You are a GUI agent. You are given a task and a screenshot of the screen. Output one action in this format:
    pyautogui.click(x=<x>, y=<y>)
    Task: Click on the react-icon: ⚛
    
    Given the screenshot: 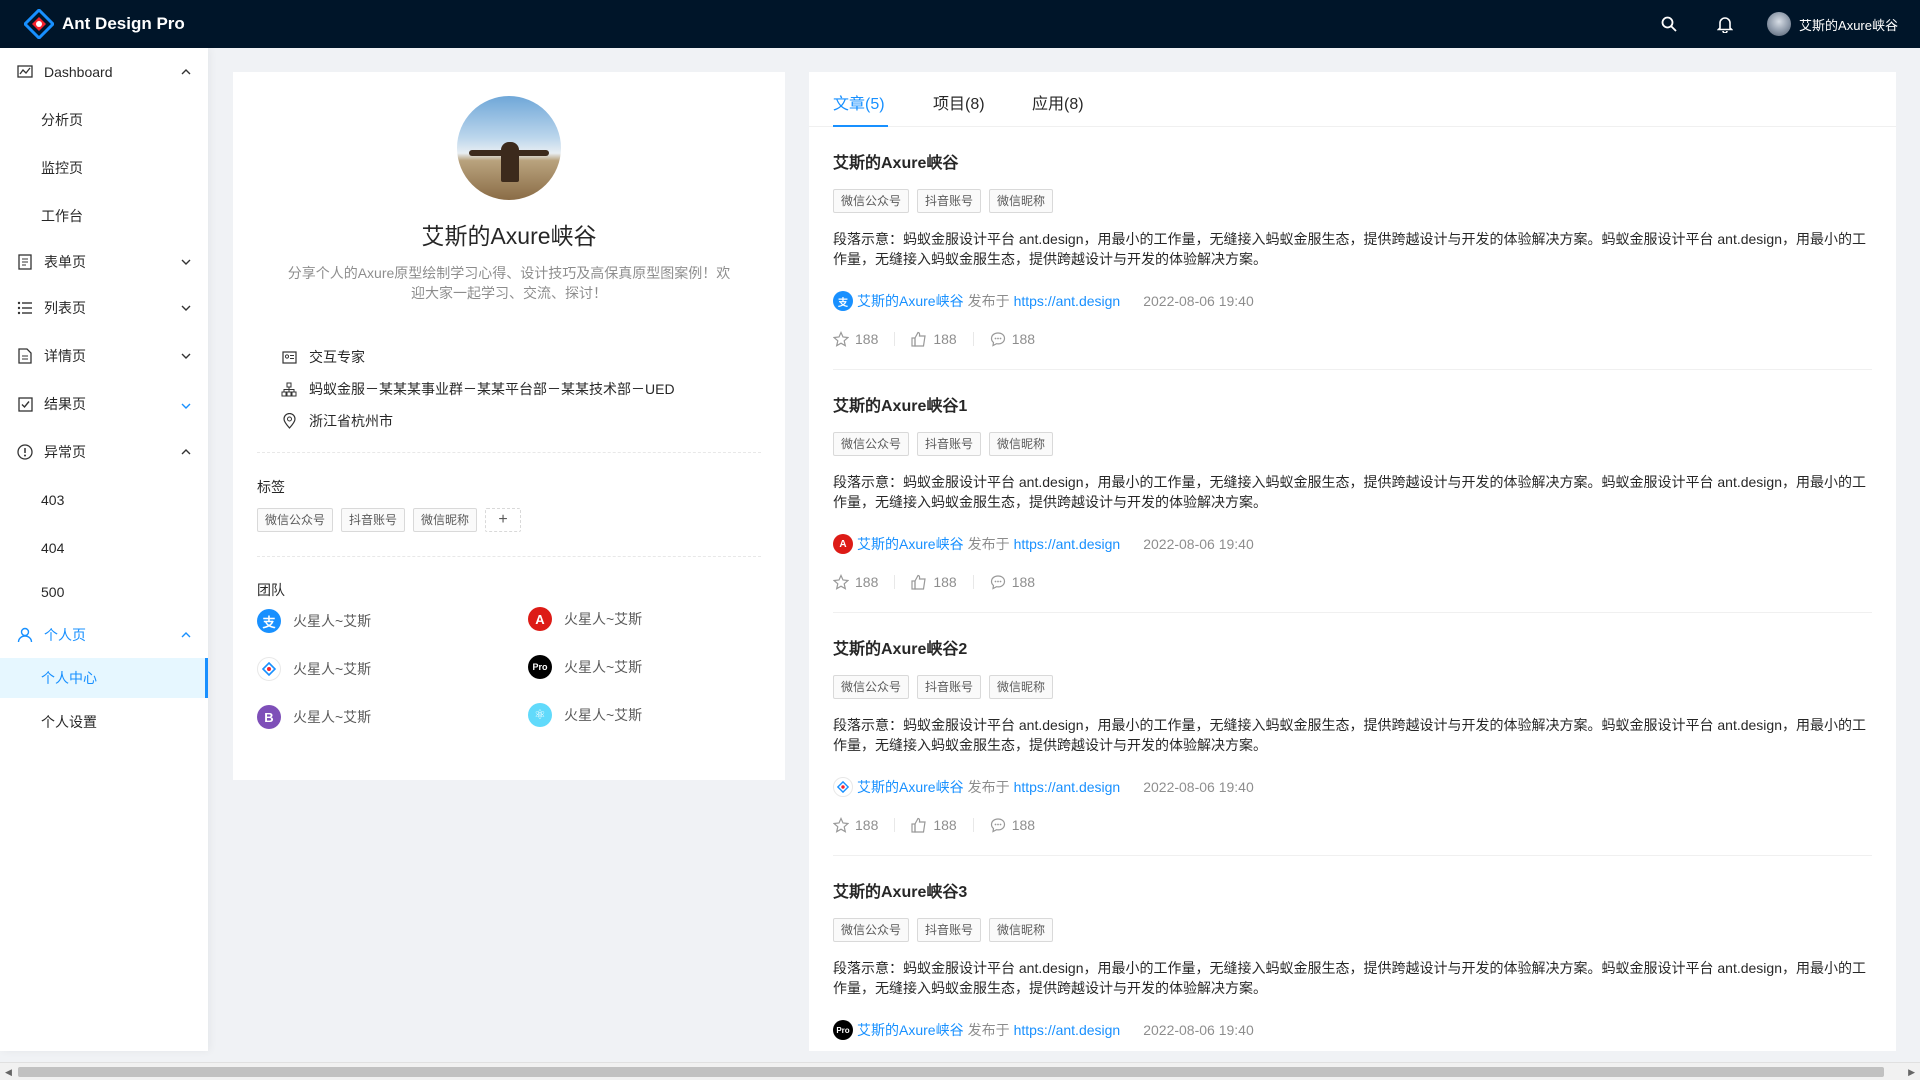 What is the action you would take?
    pyautogui.click(x=540, y=715)
    